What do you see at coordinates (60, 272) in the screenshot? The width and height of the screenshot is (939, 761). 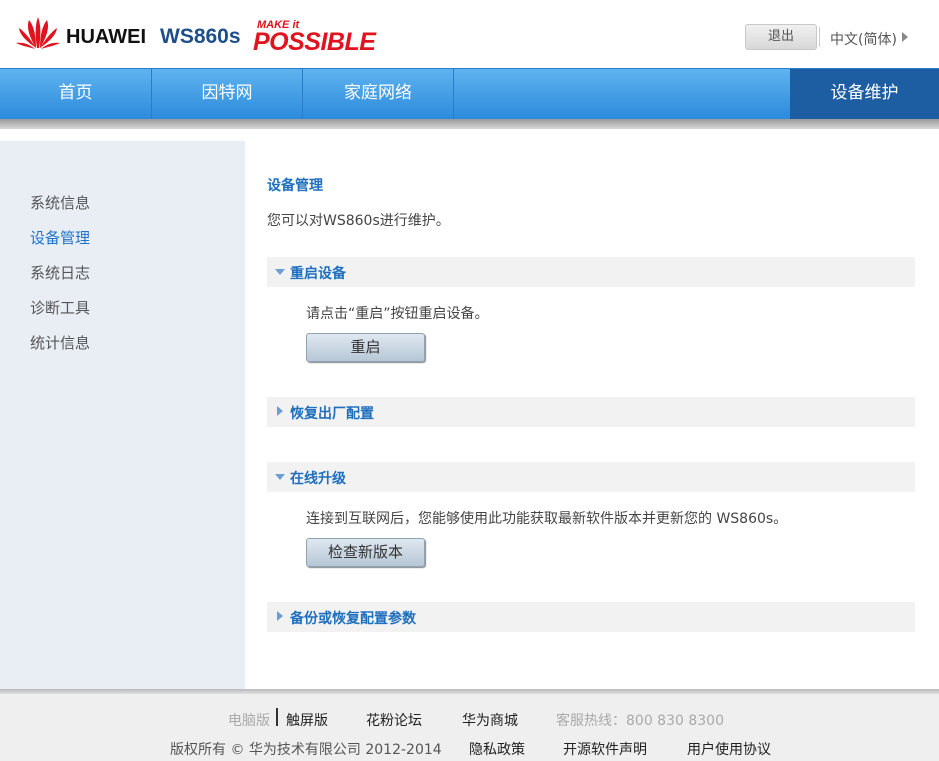 I see `sidebar-item-system-log: 系统日志` at bounding box center [60, 272].